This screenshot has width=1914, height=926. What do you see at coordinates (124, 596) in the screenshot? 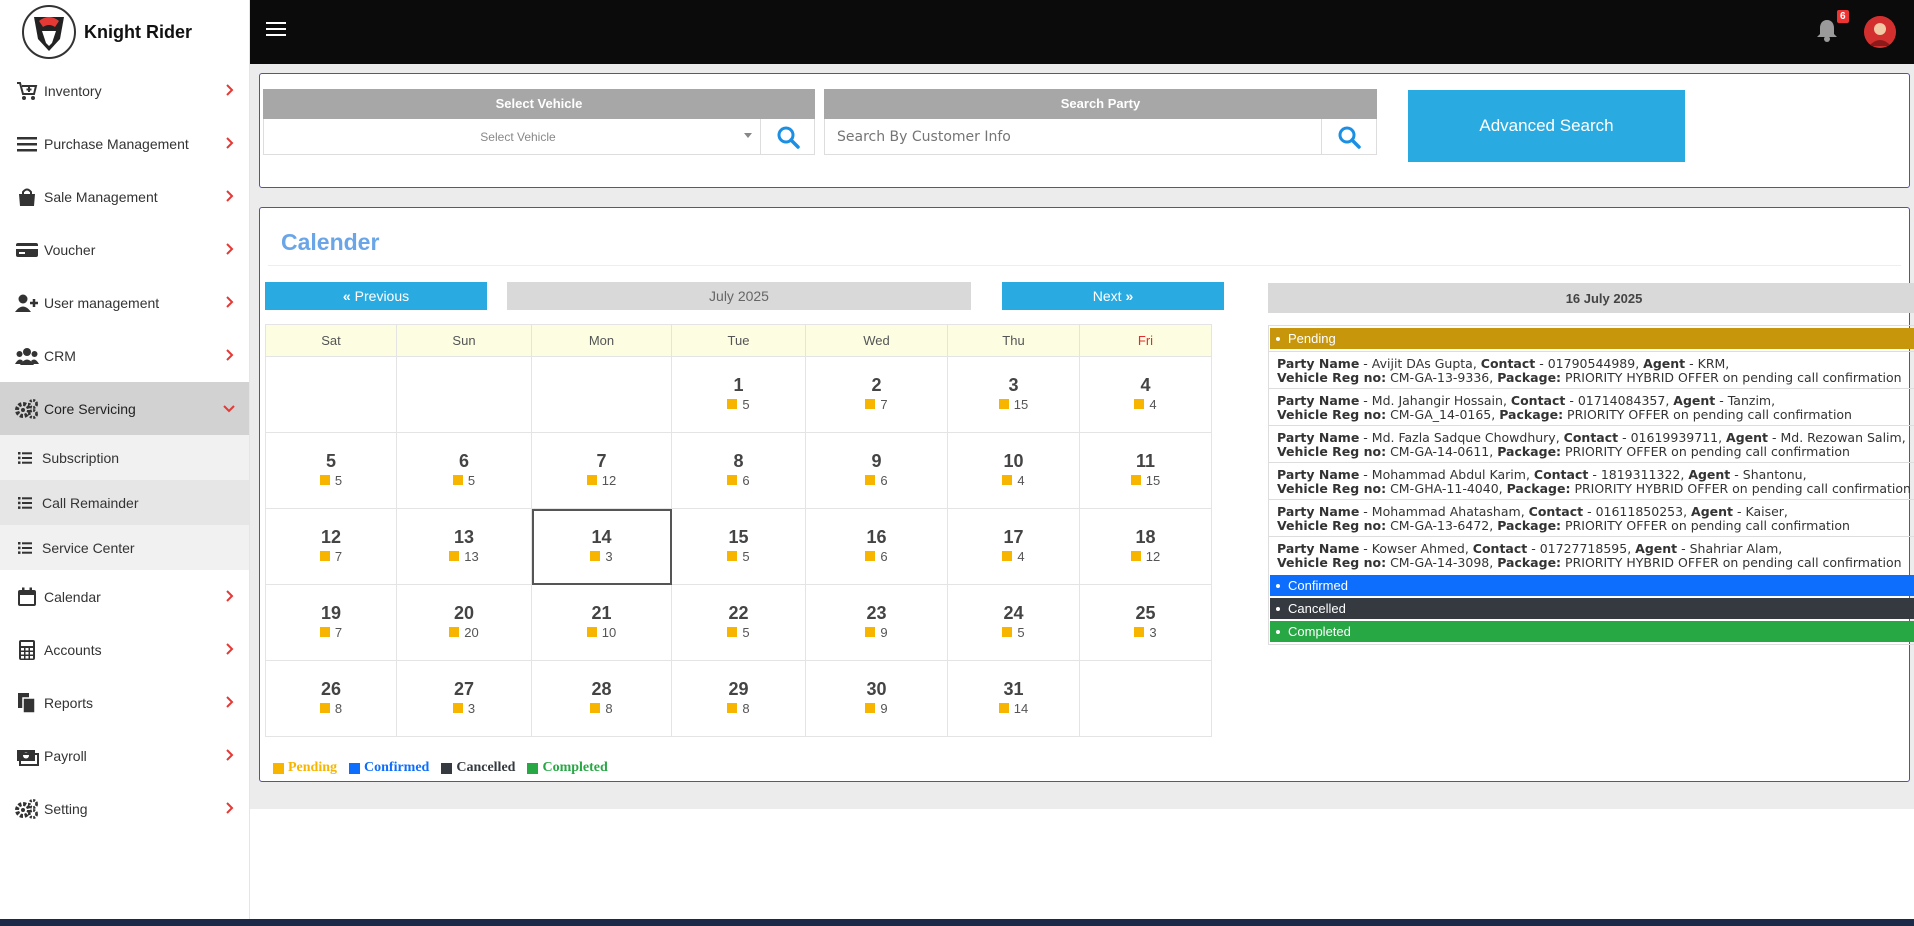
I see `sidebar-item-calendar: Calendar` at bounding box center [124, 596].